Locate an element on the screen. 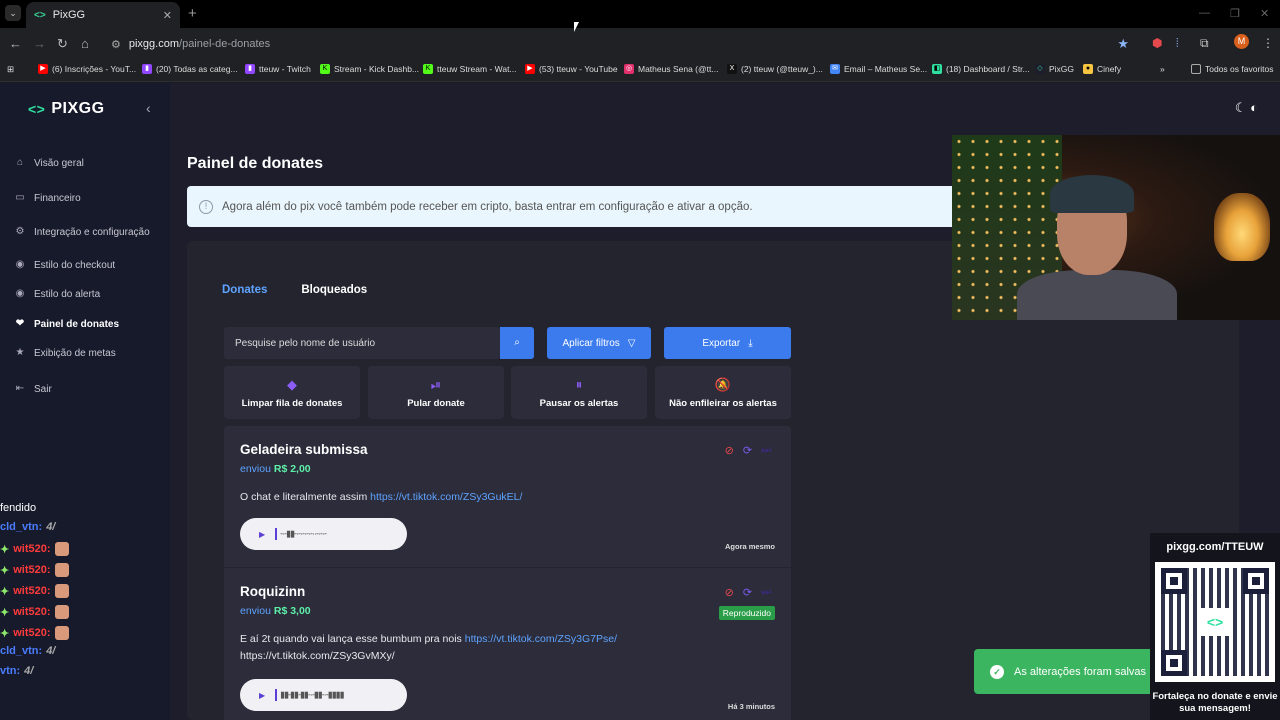 The image size is (1280, 720). search-button: ⌕ is located at coordinates (517, 343).